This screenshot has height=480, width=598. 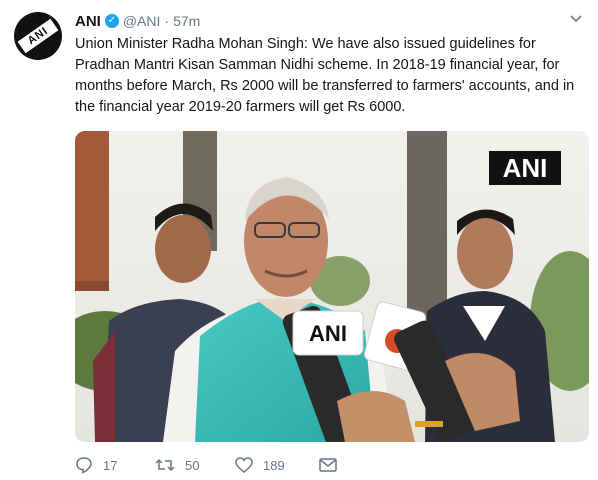 What do you see at coordinates (142, 21) in the screenshot?
I see `author-handle: @ANI` at bounding box center [142, 21].